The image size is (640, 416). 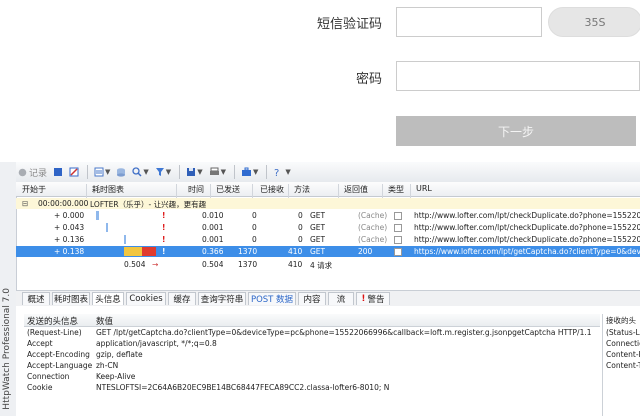 What do you see at coordinates (328, 203) in the screenshot?
I see `page-group-row: ⊟ 00:00:00.000 LOFTER（乐乎）- 让兴趣，更有趣` at bounding box center [328, 203].